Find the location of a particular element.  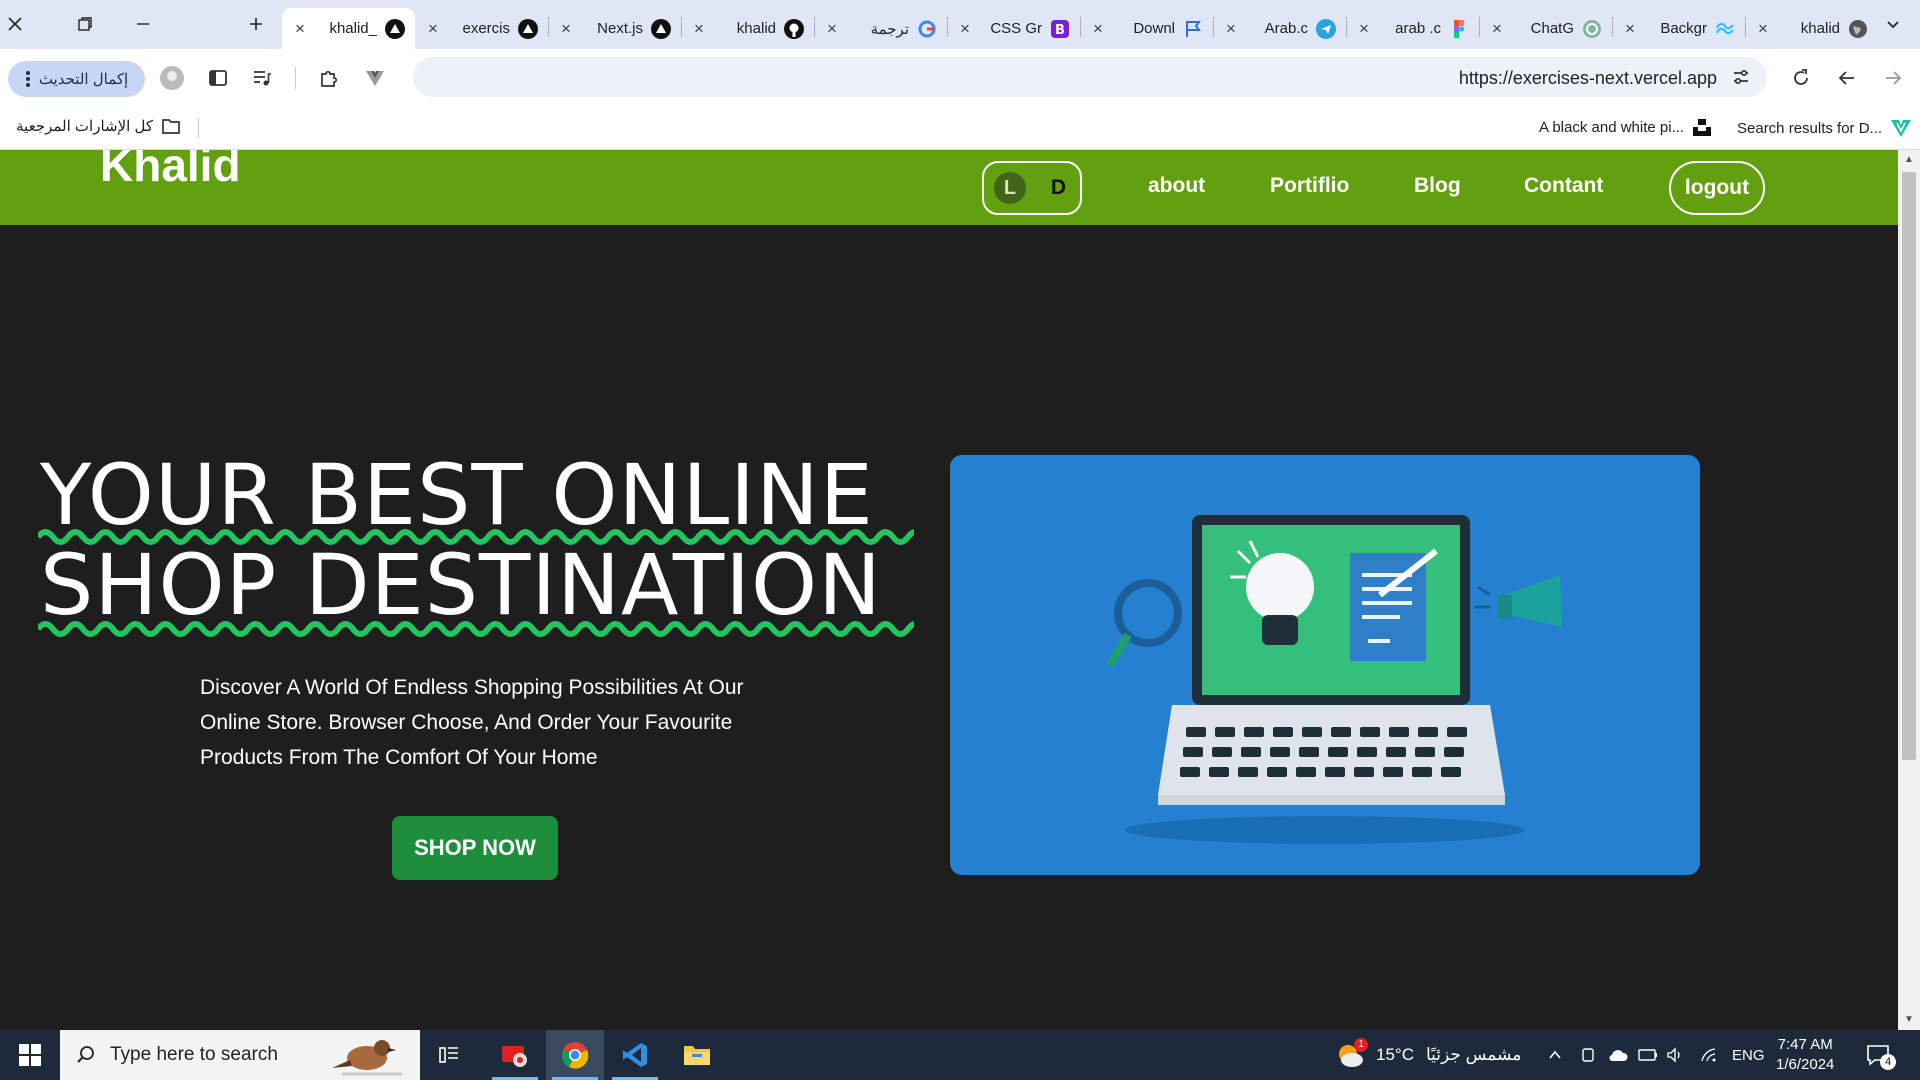

task-view-button is located at coordinates (449, 1055).